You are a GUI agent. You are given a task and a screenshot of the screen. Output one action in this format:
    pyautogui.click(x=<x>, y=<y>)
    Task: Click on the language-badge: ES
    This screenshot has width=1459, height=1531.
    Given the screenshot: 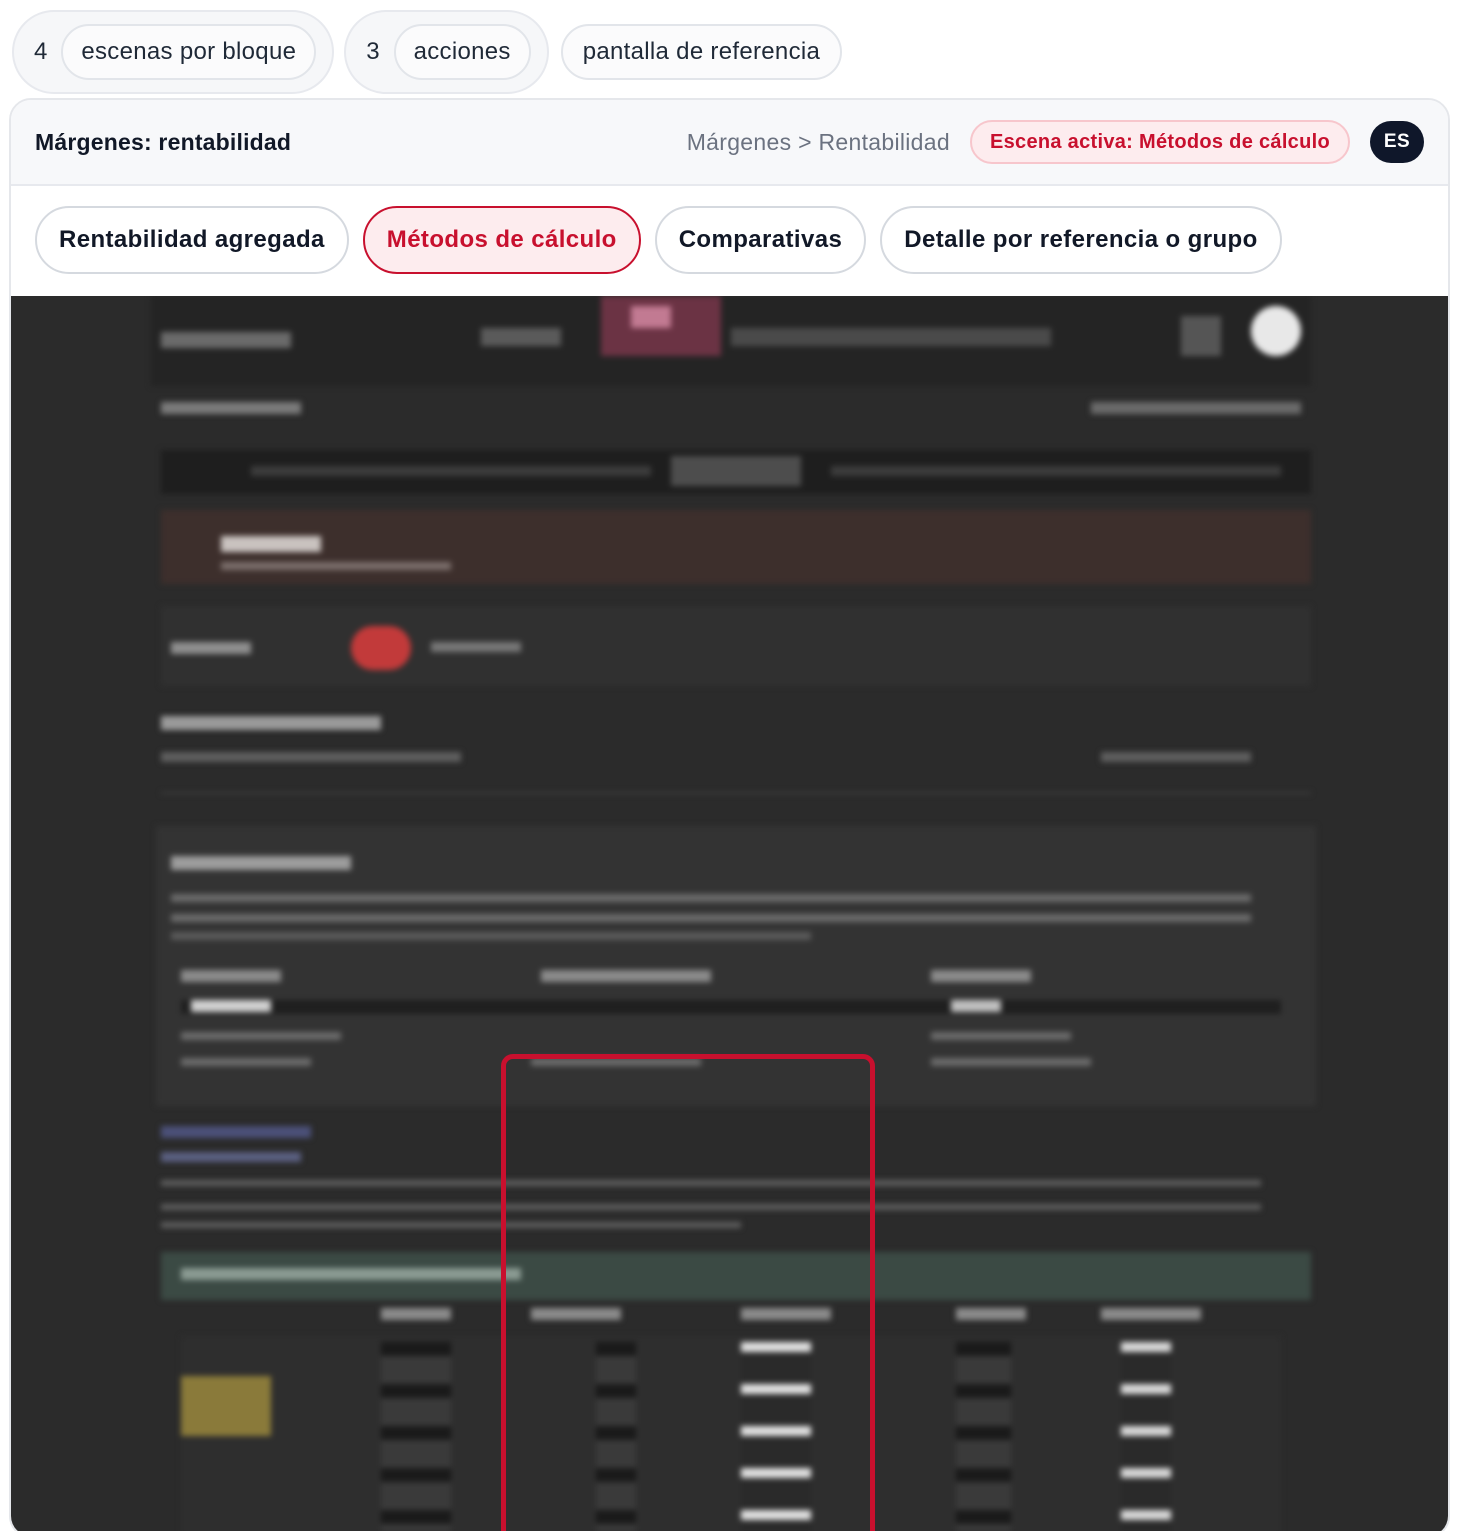 What is the action you would take?
    pyautogui.click(x=1397, y=142)
    